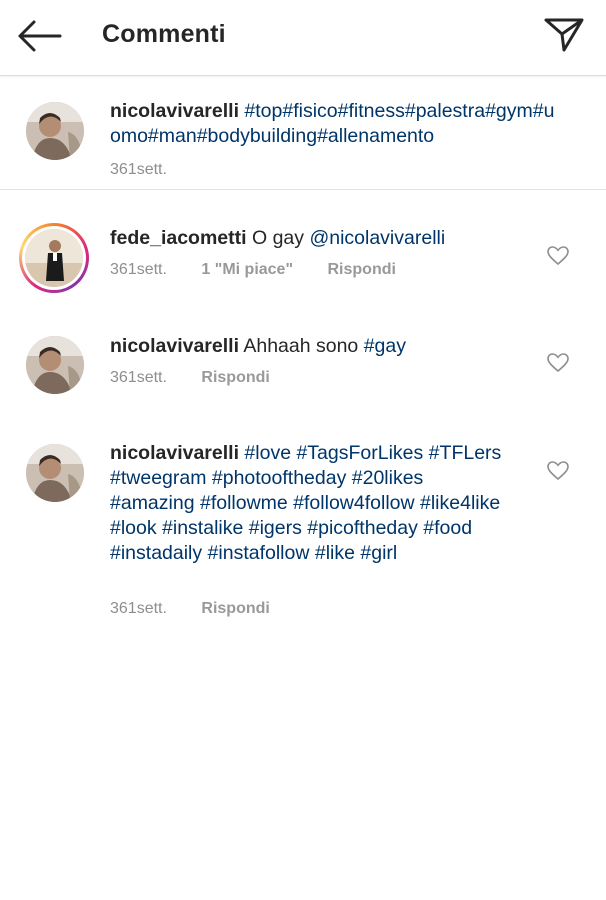  Describe the element at coordinates (164, 34) in the screenshot. I see `page-title: Commenti` at that location.